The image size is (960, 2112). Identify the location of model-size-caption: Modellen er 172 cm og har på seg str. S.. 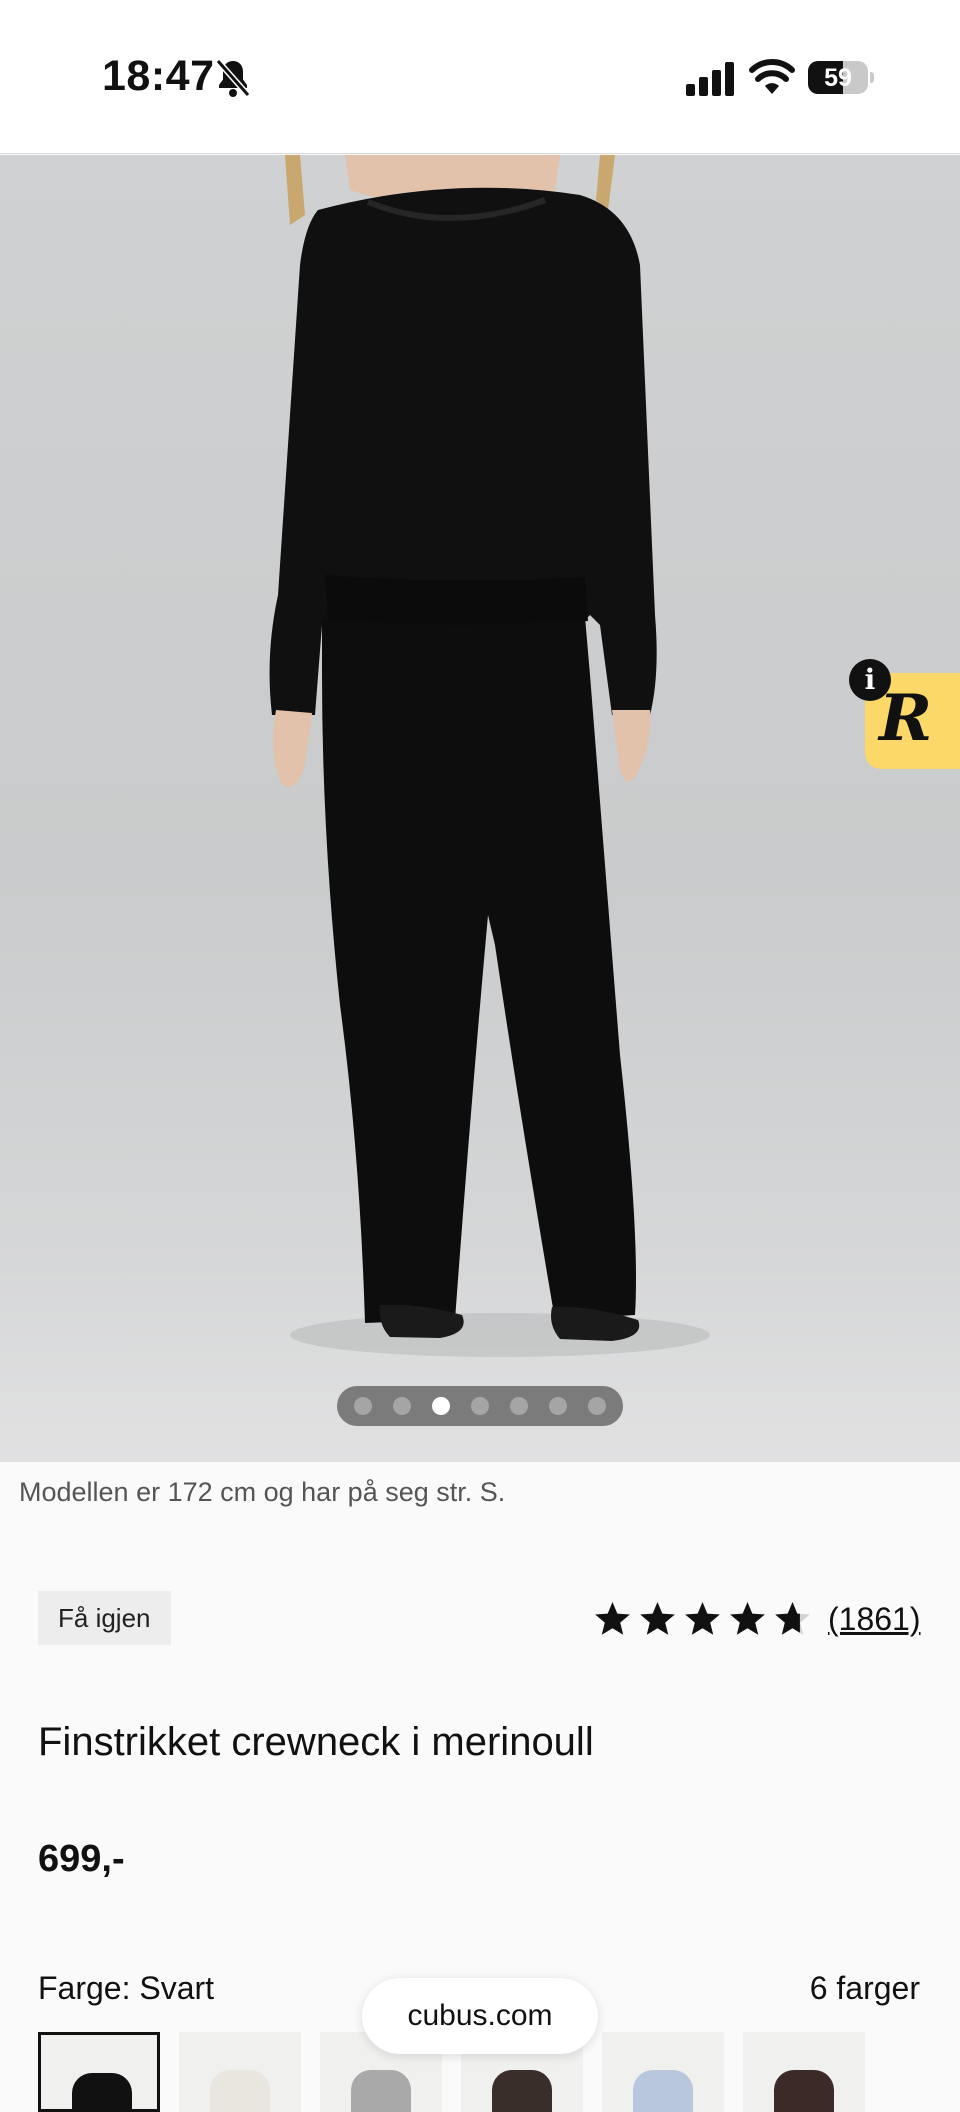
(262, 1492).